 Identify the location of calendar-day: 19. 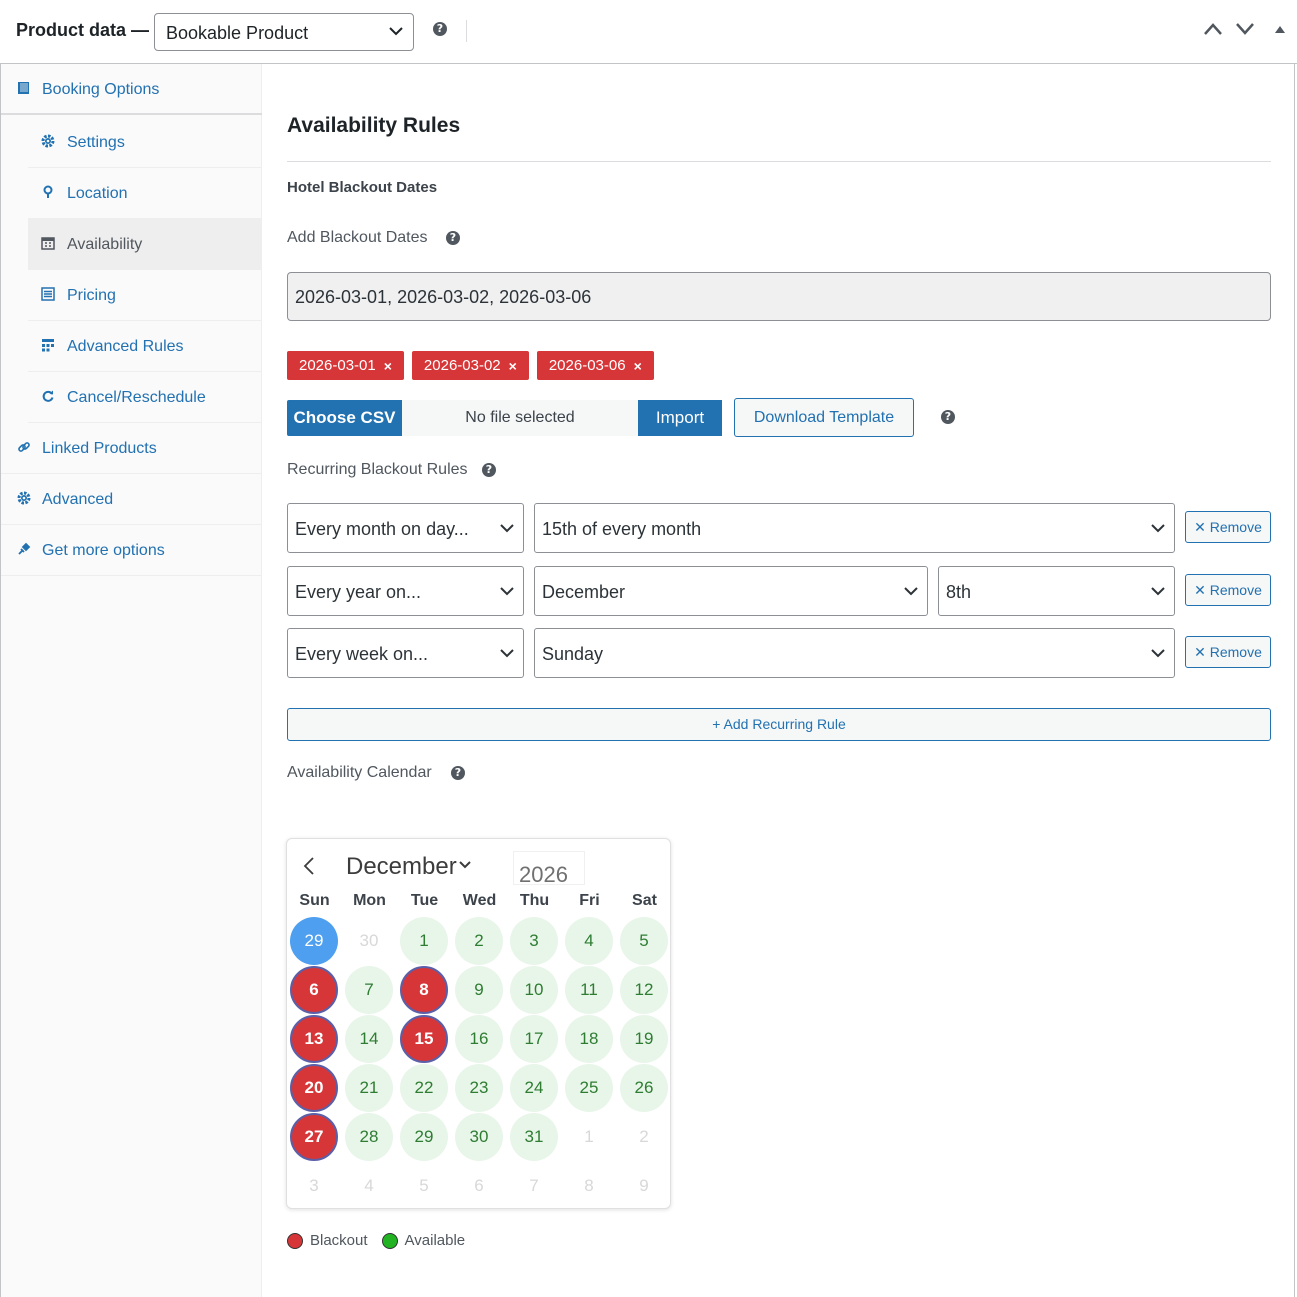
(644, 1039).